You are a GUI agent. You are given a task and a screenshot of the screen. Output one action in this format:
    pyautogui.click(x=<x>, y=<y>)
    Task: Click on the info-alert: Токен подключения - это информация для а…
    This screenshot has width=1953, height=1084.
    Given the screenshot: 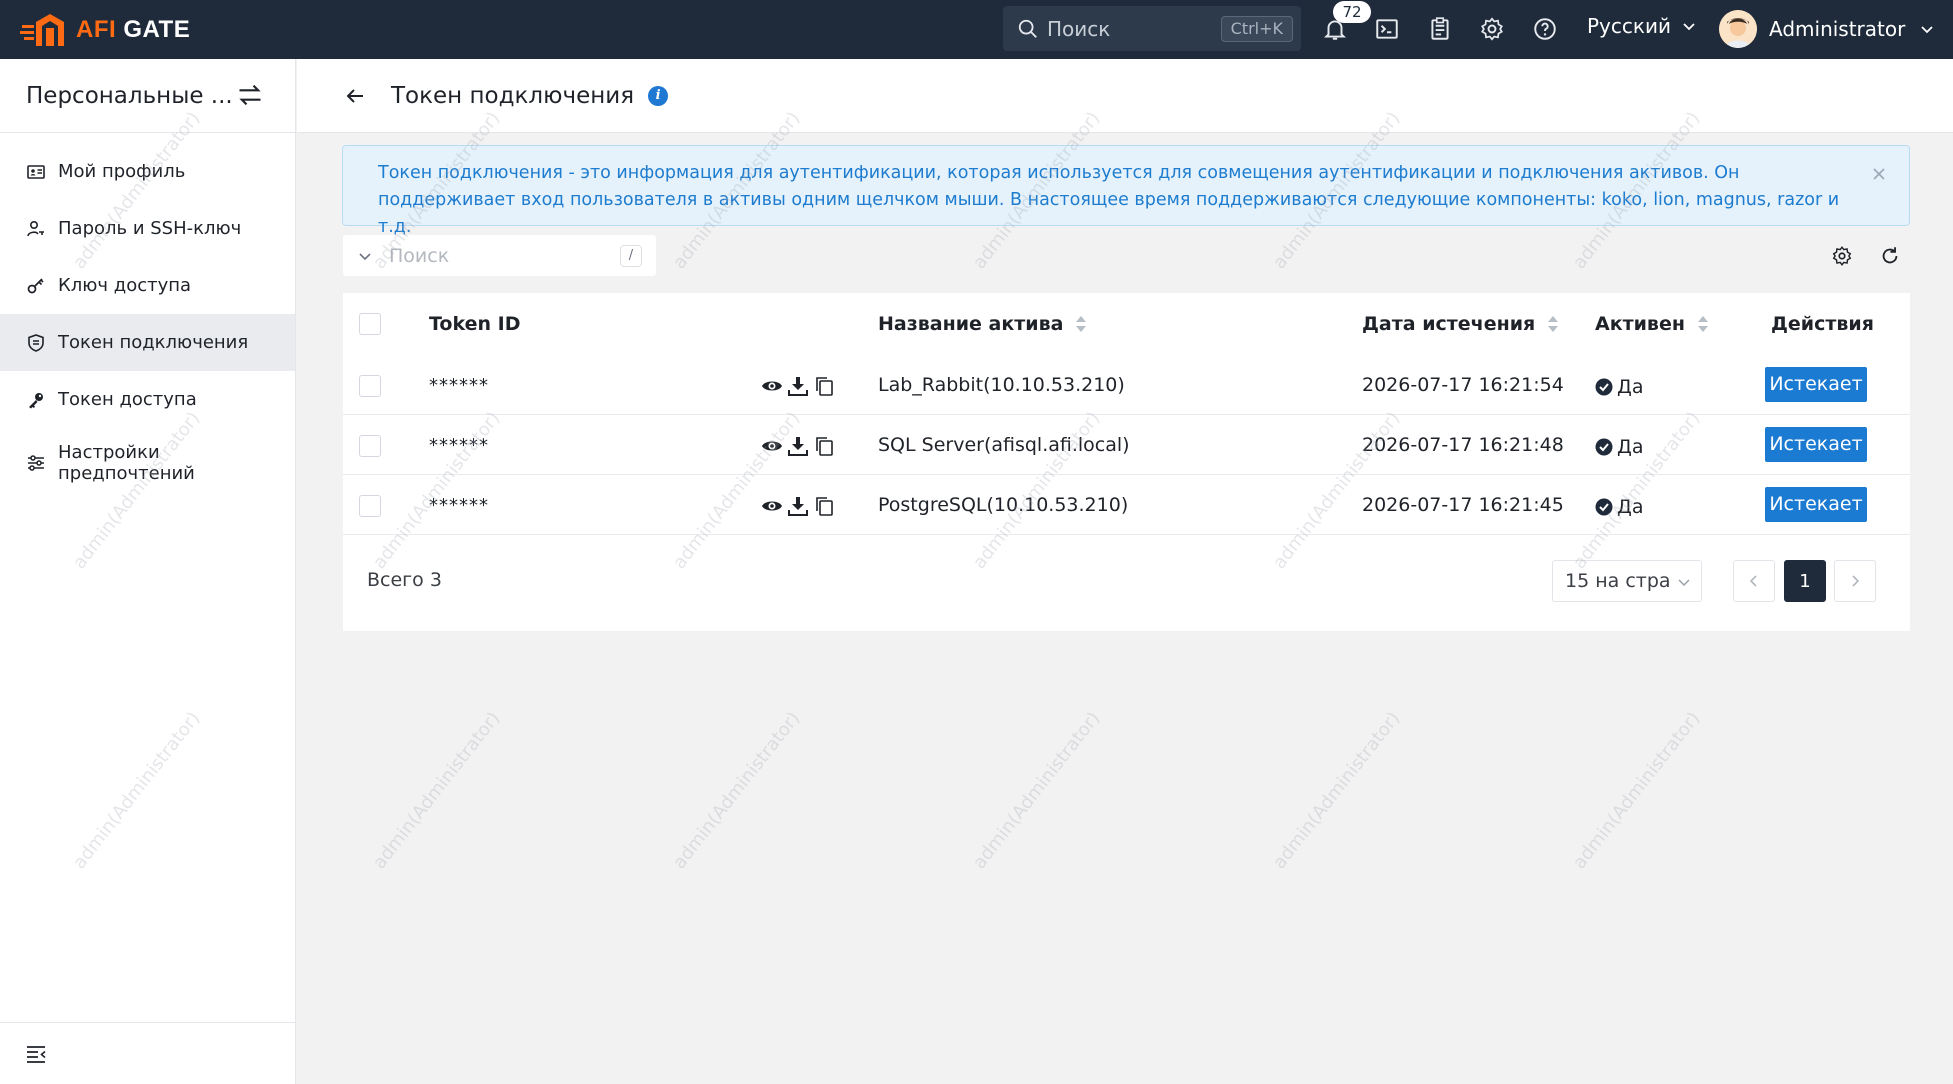 What is the action you would take?
    pyautogui.click(x=1126, y=191)
    